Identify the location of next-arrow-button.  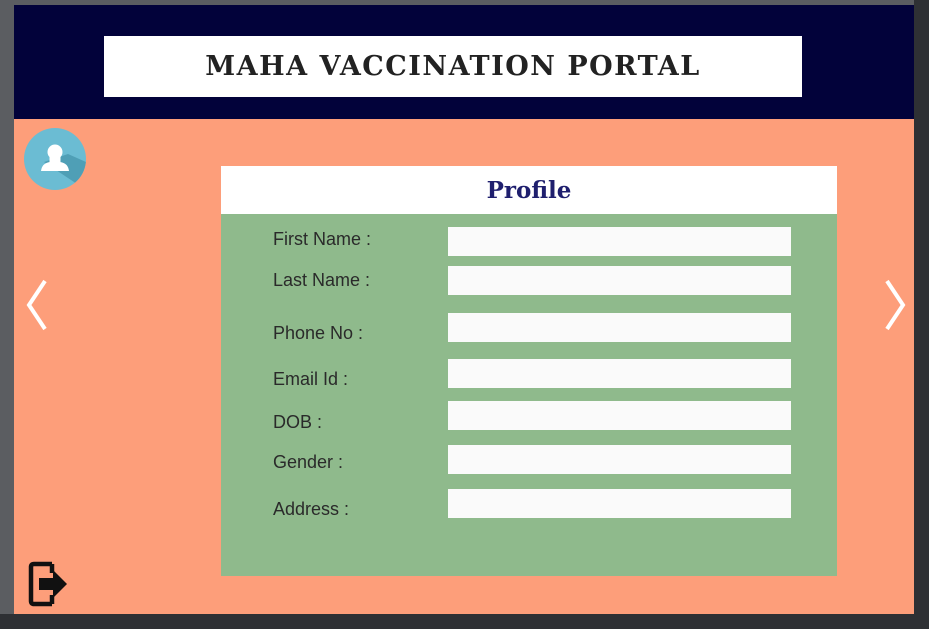
(895, 305).